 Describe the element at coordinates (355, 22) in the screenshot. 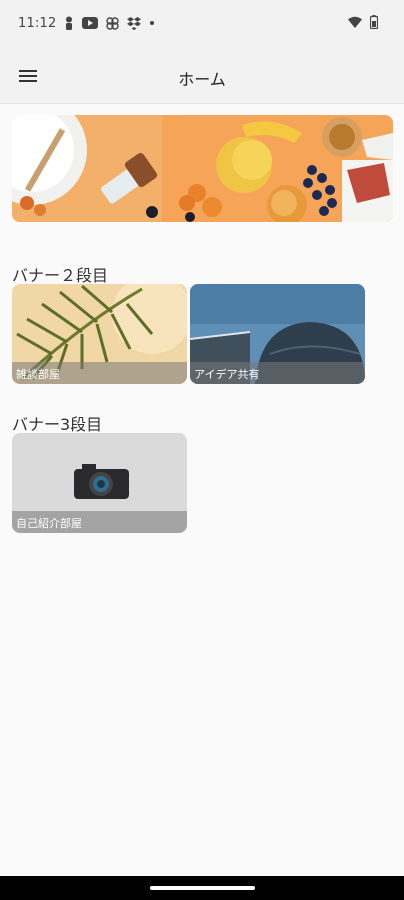

I see `wifi-icon` at that location.